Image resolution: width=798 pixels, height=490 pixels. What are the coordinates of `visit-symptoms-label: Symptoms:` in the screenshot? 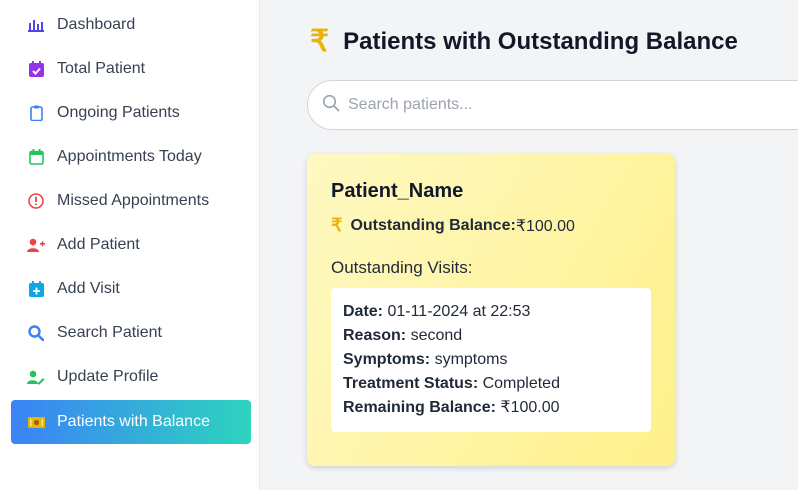 It's located at (387, 359).